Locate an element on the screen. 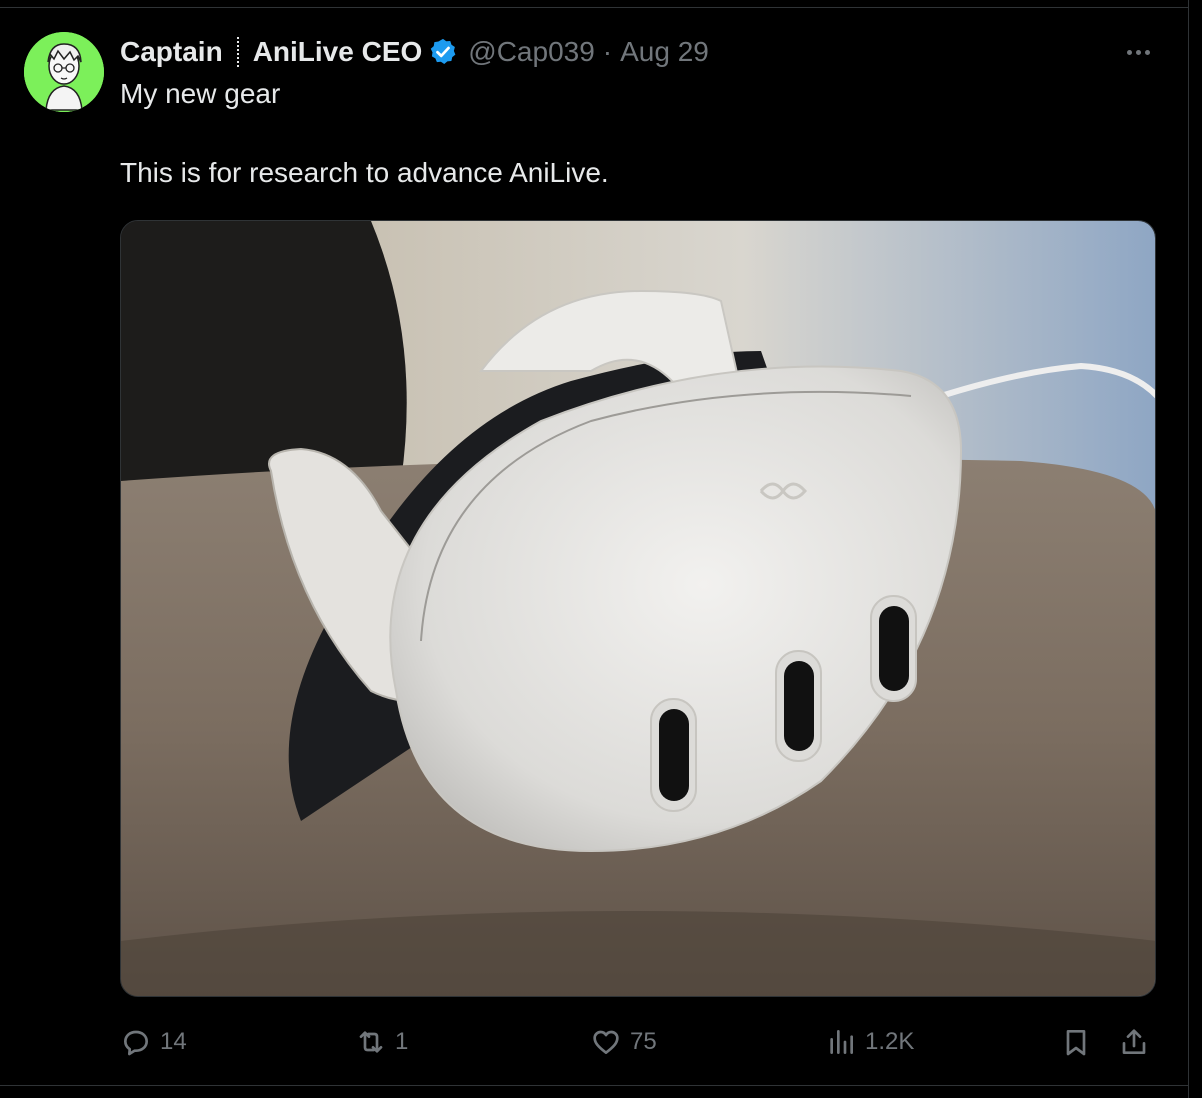 This screenshot has width=1202, height=1098. like-count: 75 is located at coordinates (643, 1041).